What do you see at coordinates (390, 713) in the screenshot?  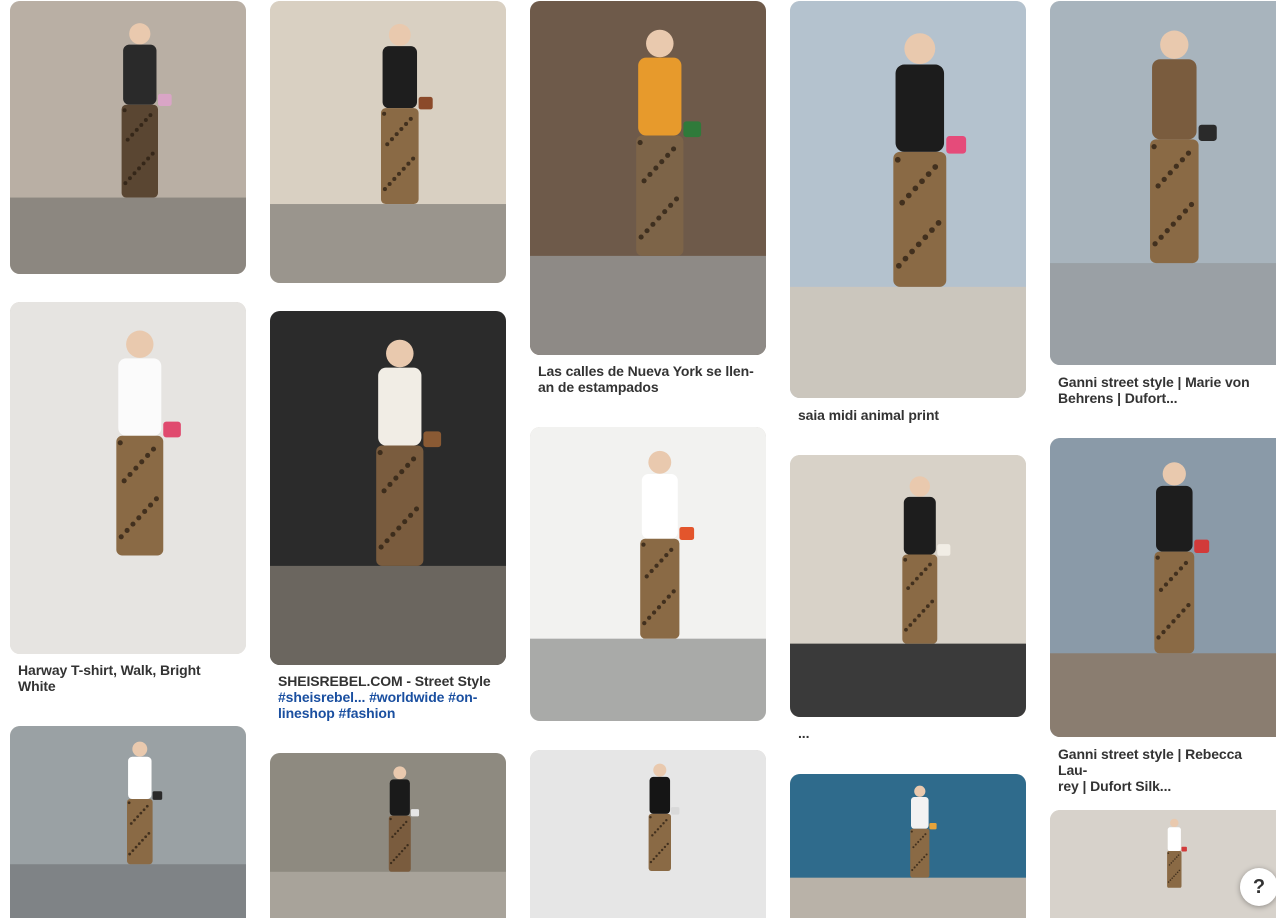 I see `pin-hashtags: lineshop #fashion` at bounding box center [390, 713].